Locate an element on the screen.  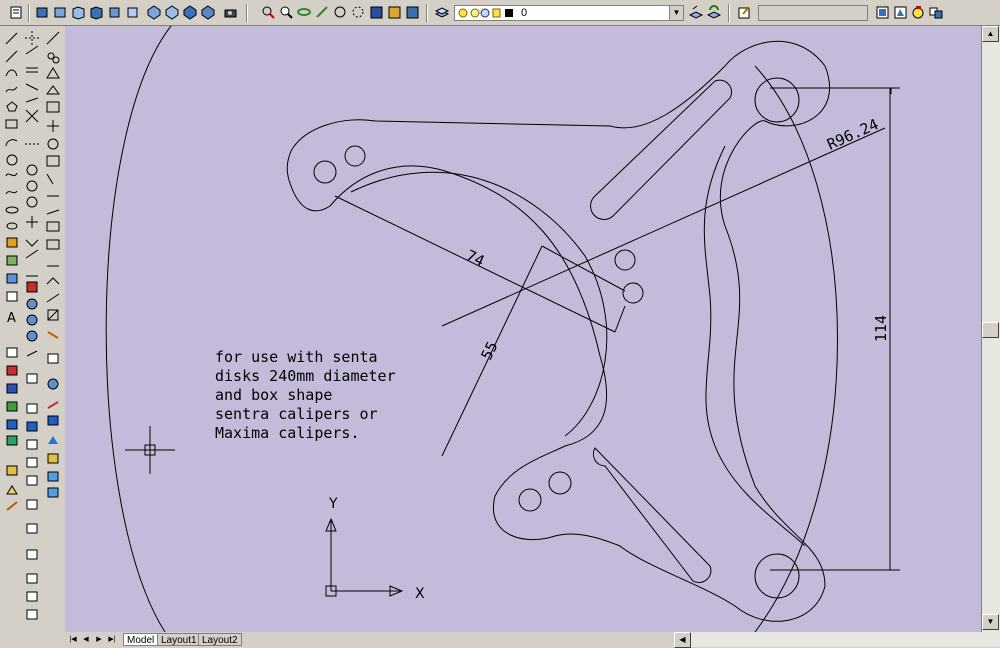
camera-icon is located at coordinates (230, 12).